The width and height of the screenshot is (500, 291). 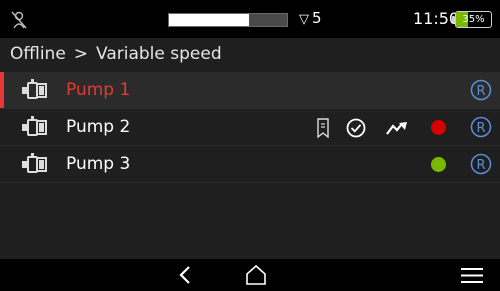 I want to click on check-circle-icon, so click(x=356, y=128).